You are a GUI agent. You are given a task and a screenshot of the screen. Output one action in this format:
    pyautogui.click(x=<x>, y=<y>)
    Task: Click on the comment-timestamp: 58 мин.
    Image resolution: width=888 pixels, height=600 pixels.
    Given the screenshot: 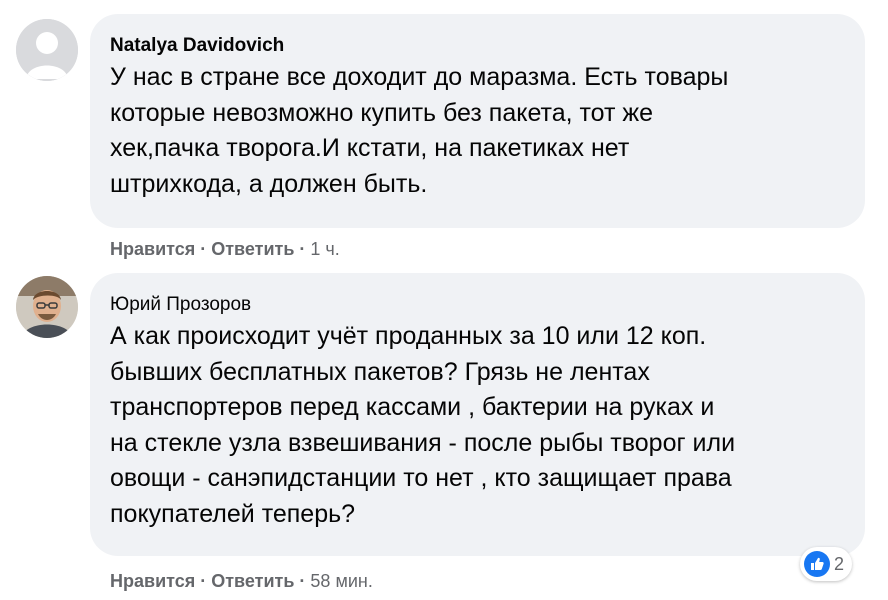 What is the action you would take?
    pyautogui.click(x=341, y=581)
    